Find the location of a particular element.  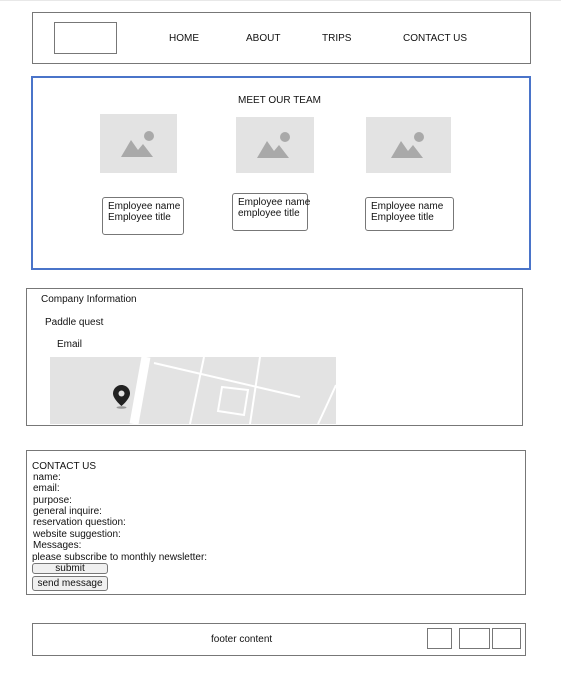

submit-button: submit is located at coordinates (70, 568).